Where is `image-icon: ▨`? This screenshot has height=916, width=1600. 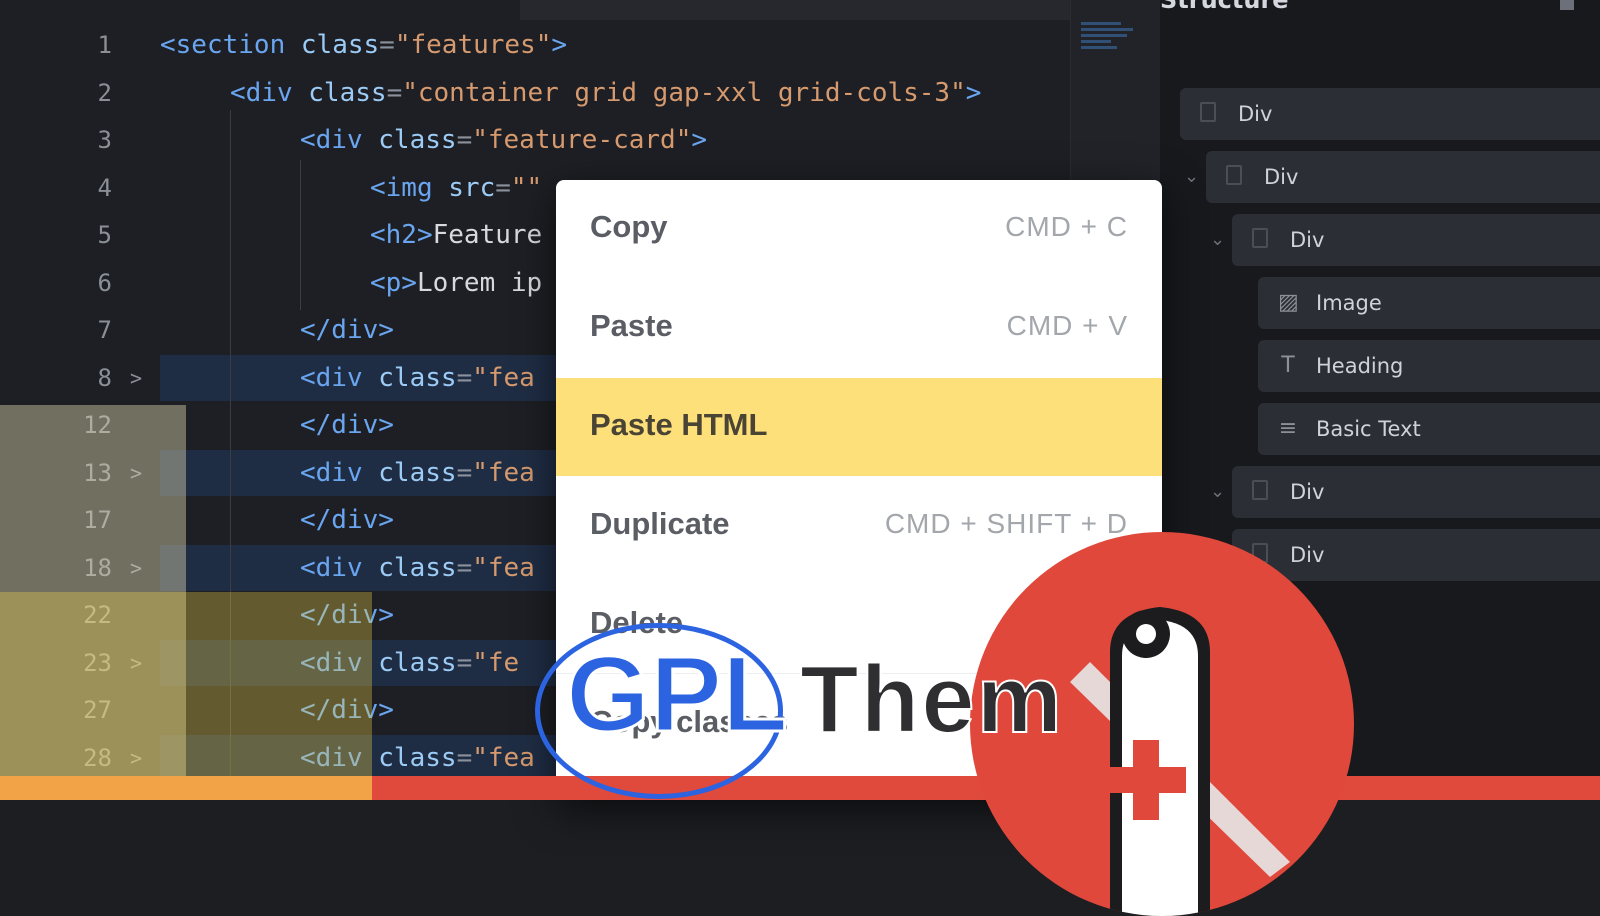 image-icon: ▨ is located at coordinates (1288, 302).